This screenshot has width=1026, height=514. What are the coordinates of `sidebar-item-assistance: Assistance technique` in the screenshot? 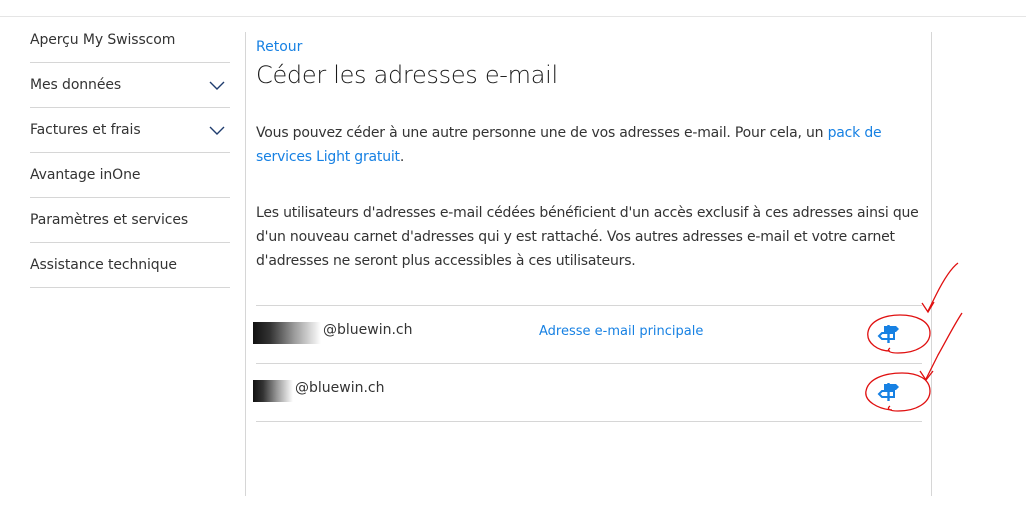 It's located at (130, 265).